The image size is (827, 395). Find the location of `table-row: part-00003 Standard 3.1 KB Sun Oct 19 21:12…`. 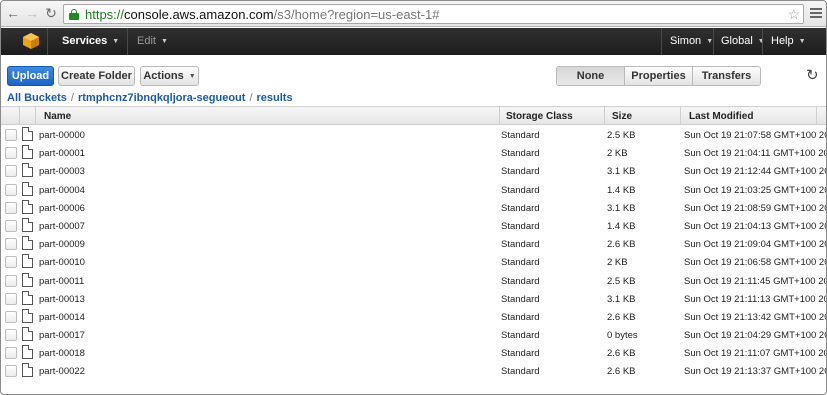

table-row: part-00003 Standard 3.1 KB Sun Oct 19 21:12… is located at coordinates (414, 171).